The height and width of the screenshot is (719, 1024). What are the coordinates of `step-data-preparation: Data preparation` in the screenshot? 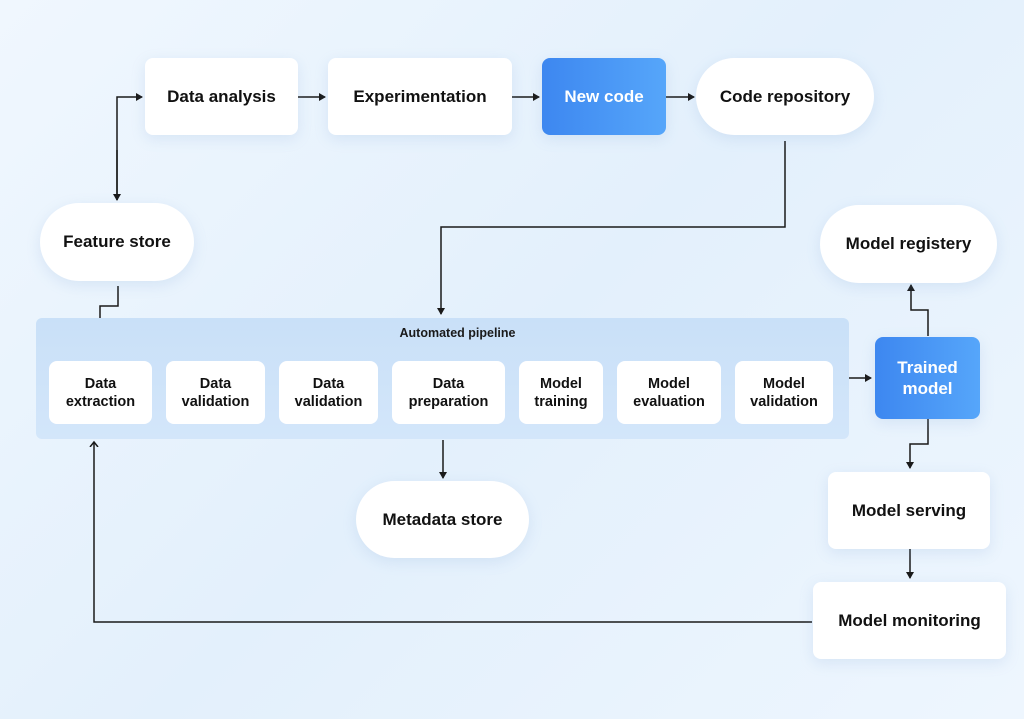 It's located at (448, 392).